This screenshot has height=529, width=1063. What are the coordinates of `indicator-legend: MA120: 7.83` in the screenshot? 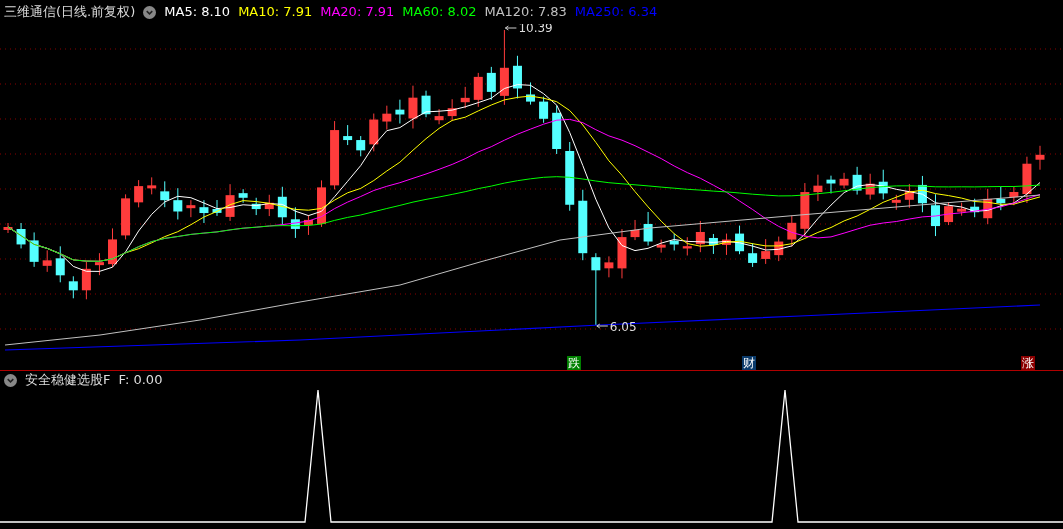 It's located at (525, 12).